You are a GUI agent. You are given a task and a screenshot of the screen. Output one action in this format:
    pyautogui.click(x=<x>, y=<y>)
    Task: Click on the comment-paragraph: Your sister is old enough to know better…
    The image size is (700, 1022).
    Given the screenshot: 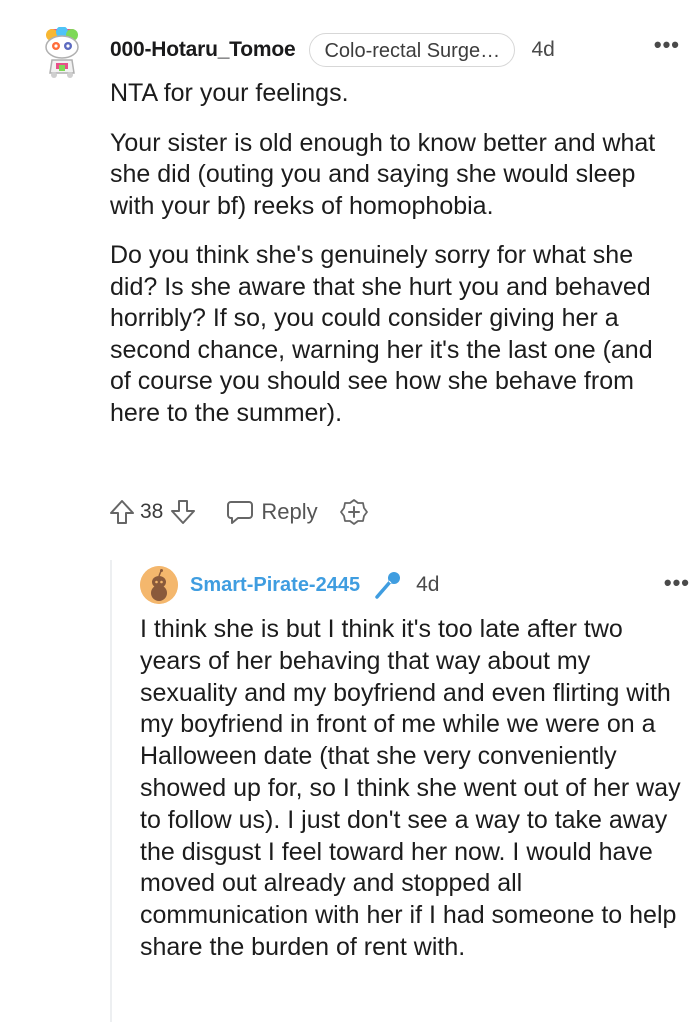 What is the action you would take?
    pyautogui.click(x=383, y=174)
    